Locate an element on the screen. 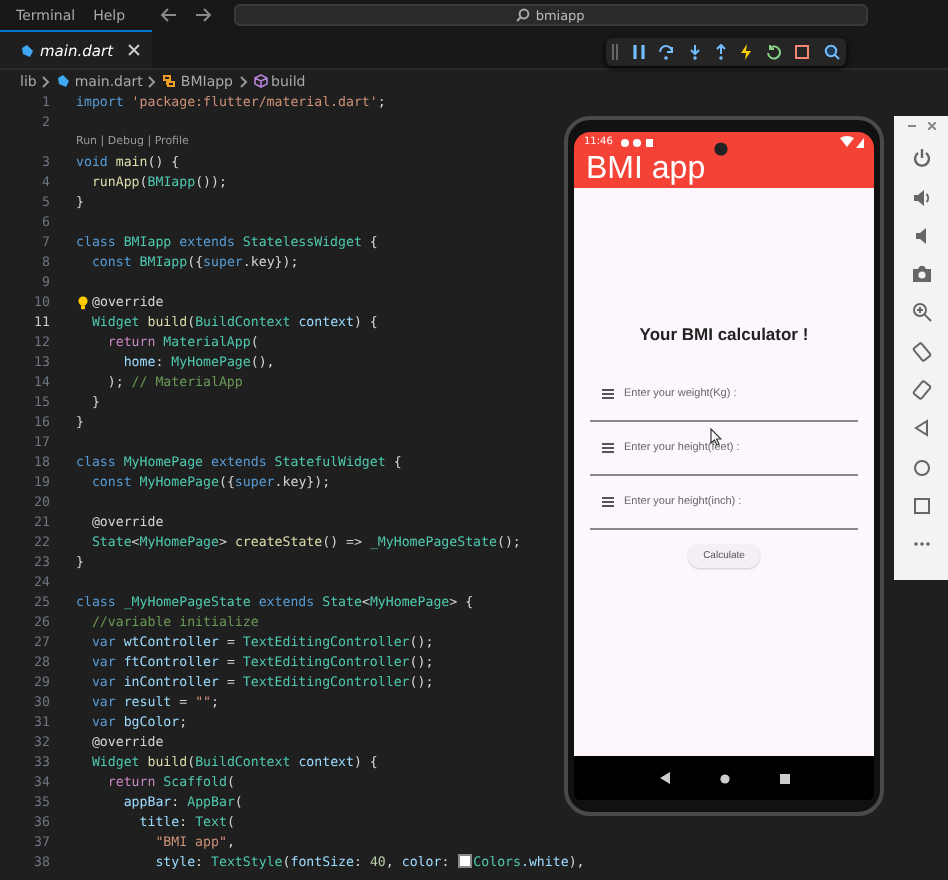 This screenshot has height=880, width=948. vol-down-icon is located at coordinates (921, 235).